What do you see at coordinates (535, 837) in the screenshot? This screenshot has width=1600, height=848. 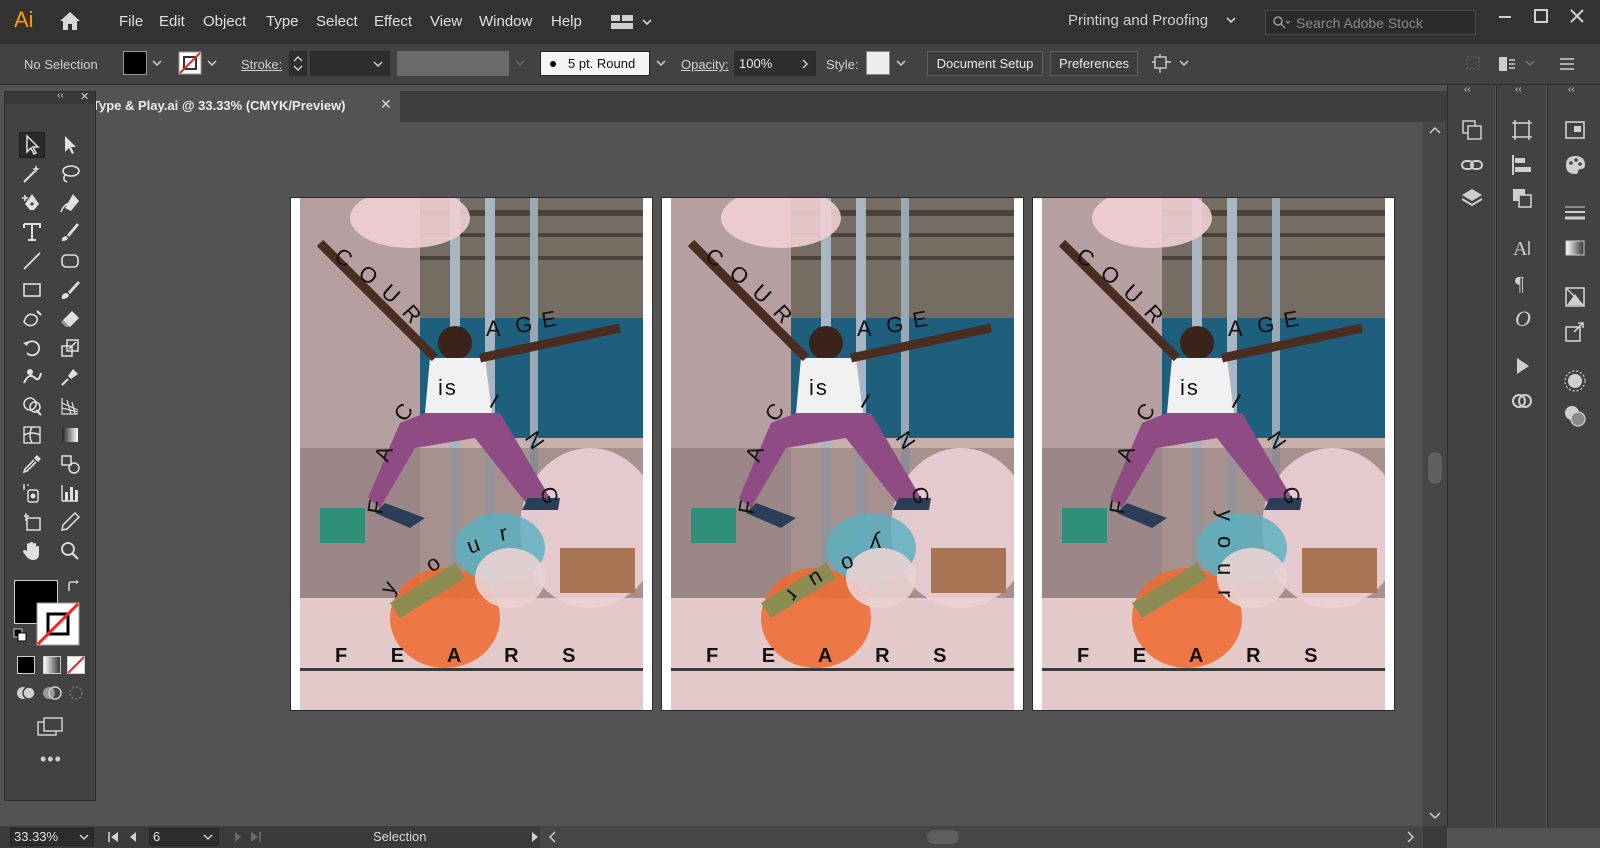 I see `status-menu-icon` at bounding box center [535, 837].